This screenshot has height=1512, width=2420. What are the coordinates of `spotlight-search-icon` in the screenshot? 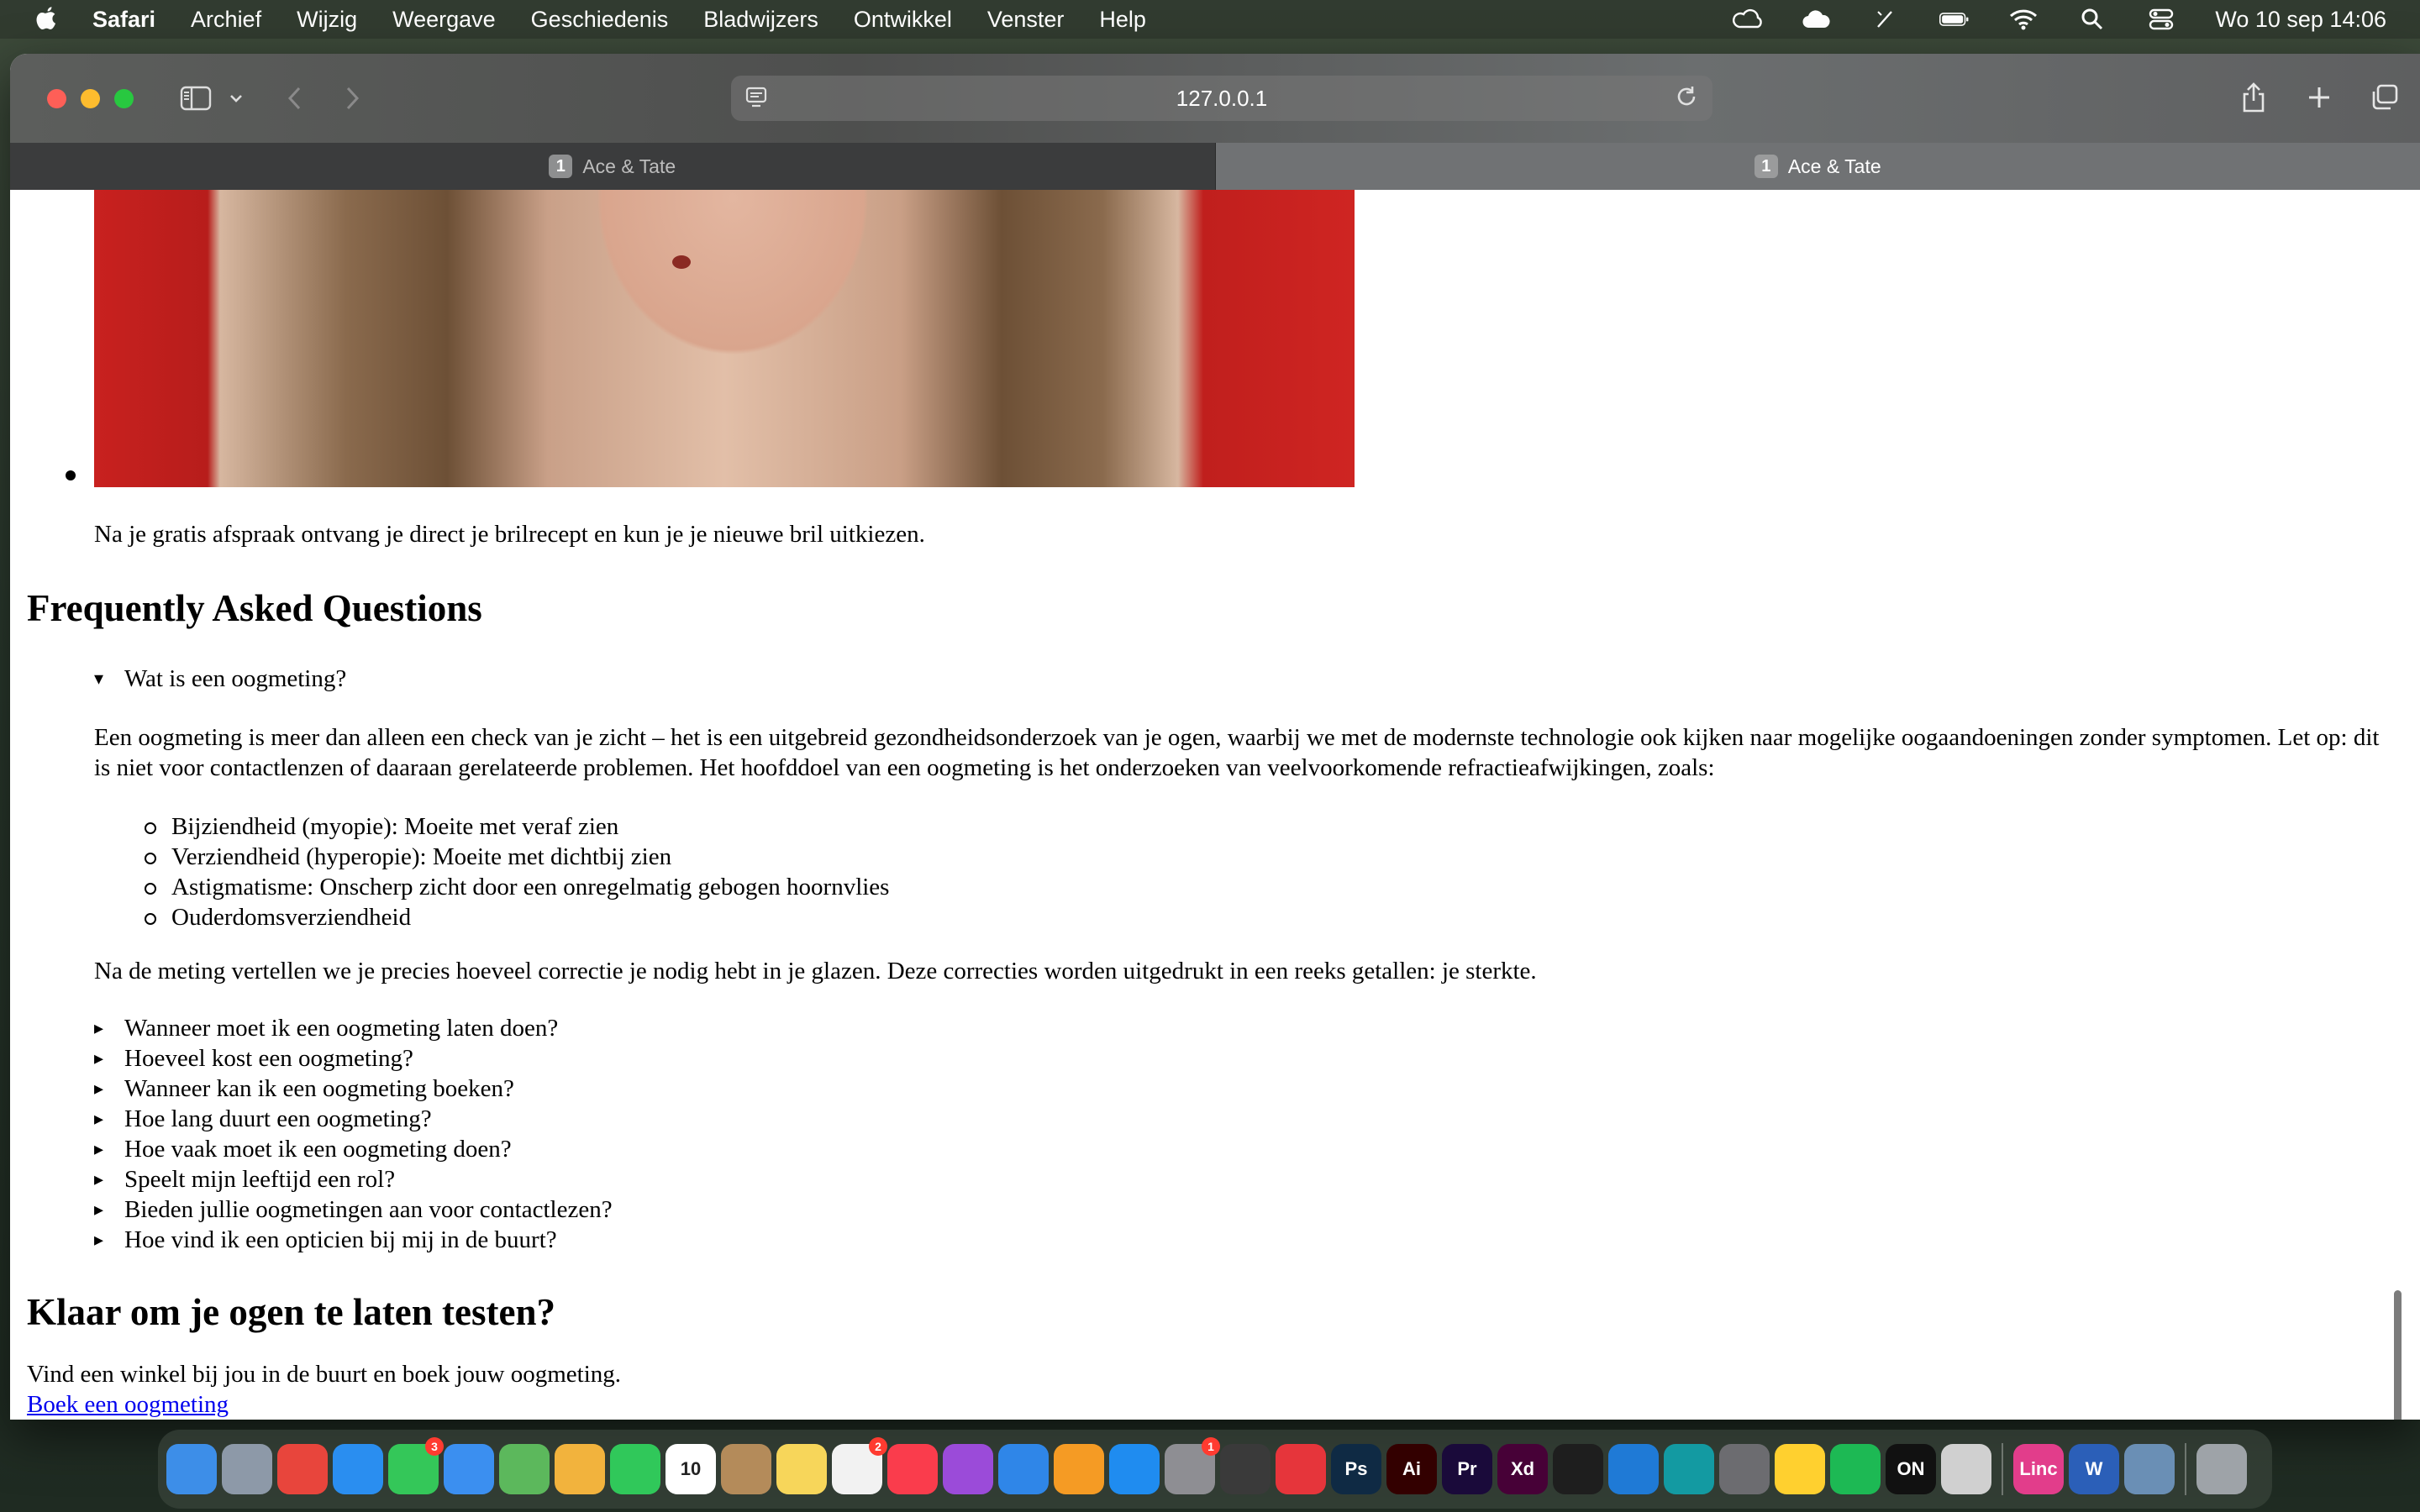 It's located at (2092, 19).